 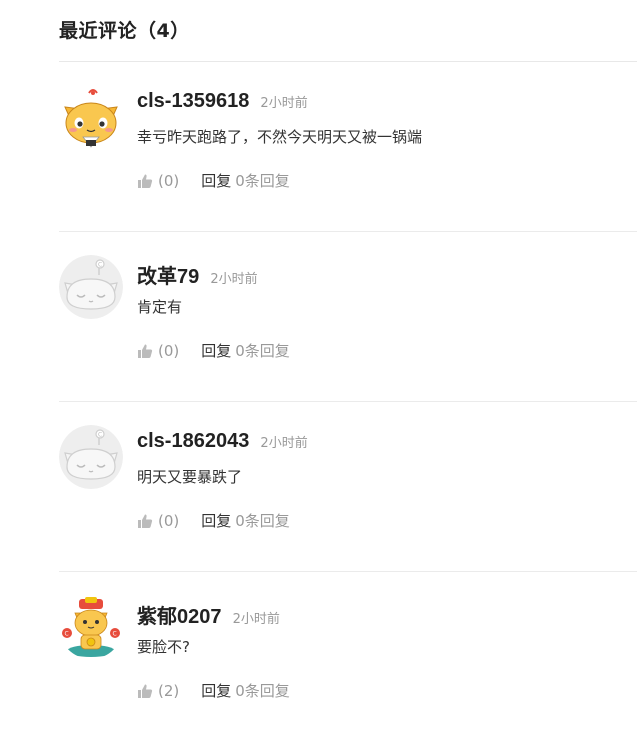 I want to click on username: 紫郁0207, so click(x=179, y=617).